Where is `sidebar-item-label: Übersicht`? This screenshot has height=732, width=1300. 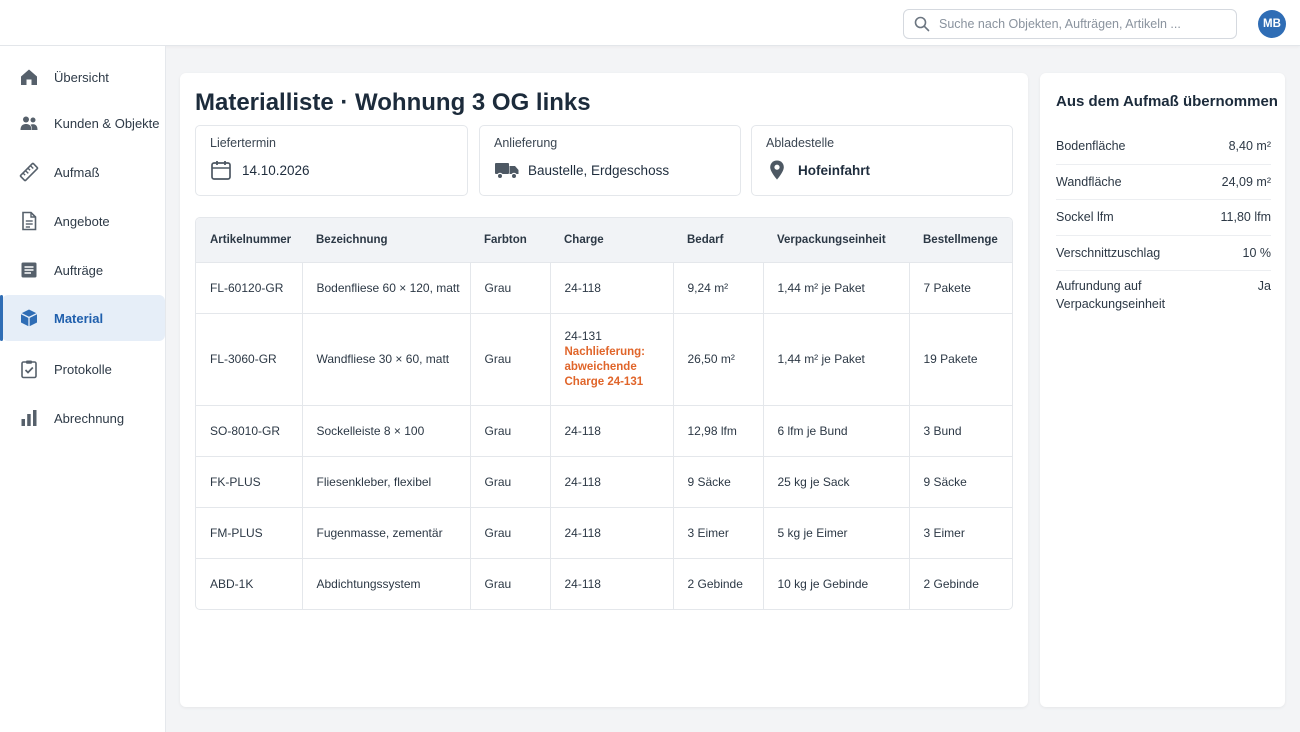 sidebar-item-label: Übersicht is located at coordinates (81, 77).